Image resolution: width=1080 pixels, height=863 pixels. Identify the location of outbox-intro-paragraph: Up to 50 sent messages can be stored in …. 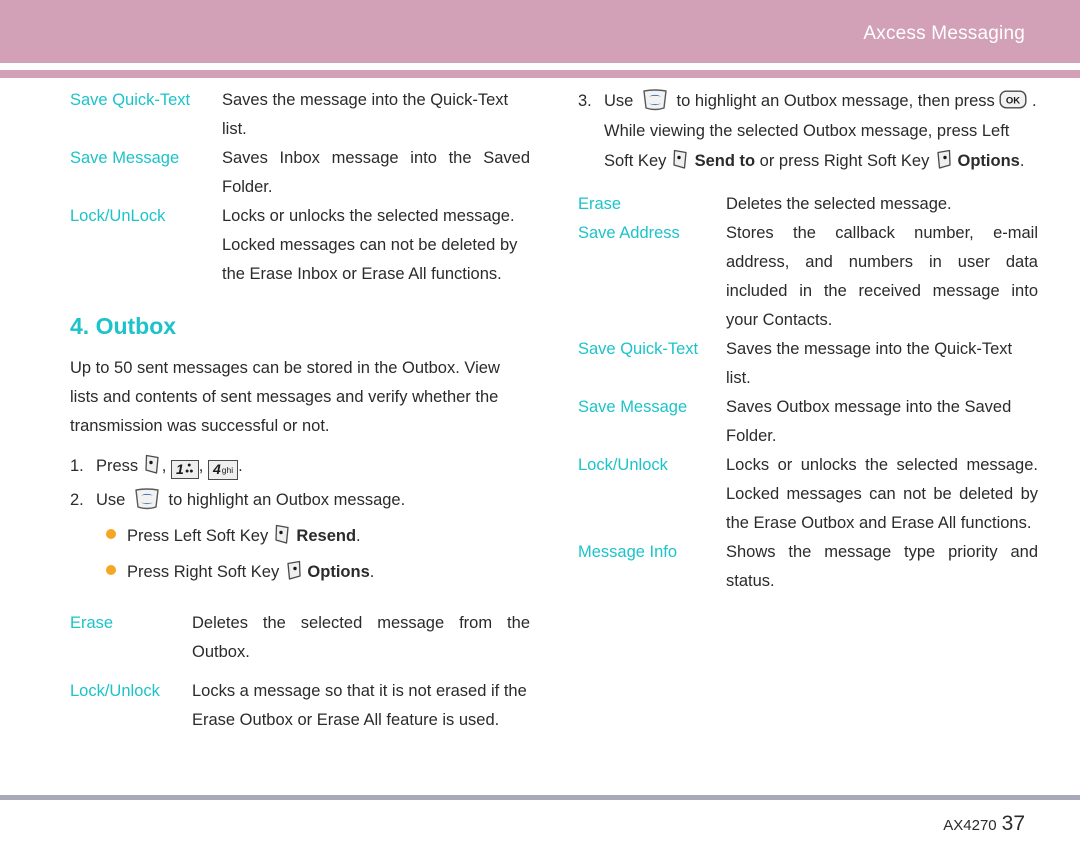
(285, 397).